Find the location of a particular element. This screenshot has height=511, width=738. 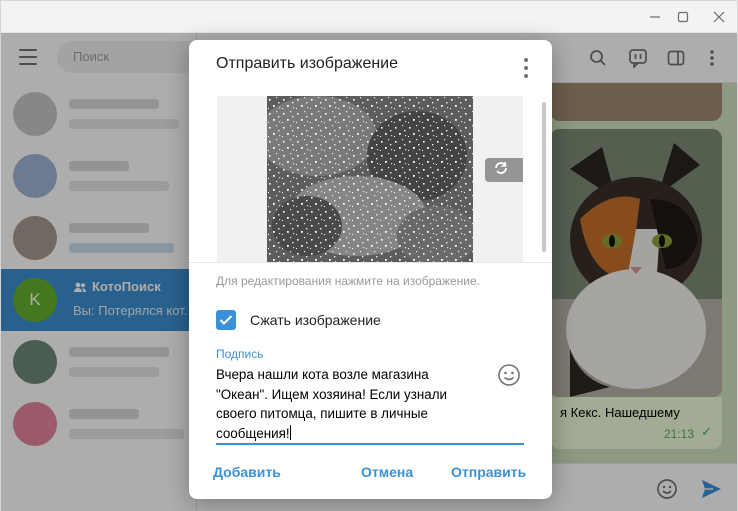

caption-line: сообщения! is located at coordinates (253, 433).